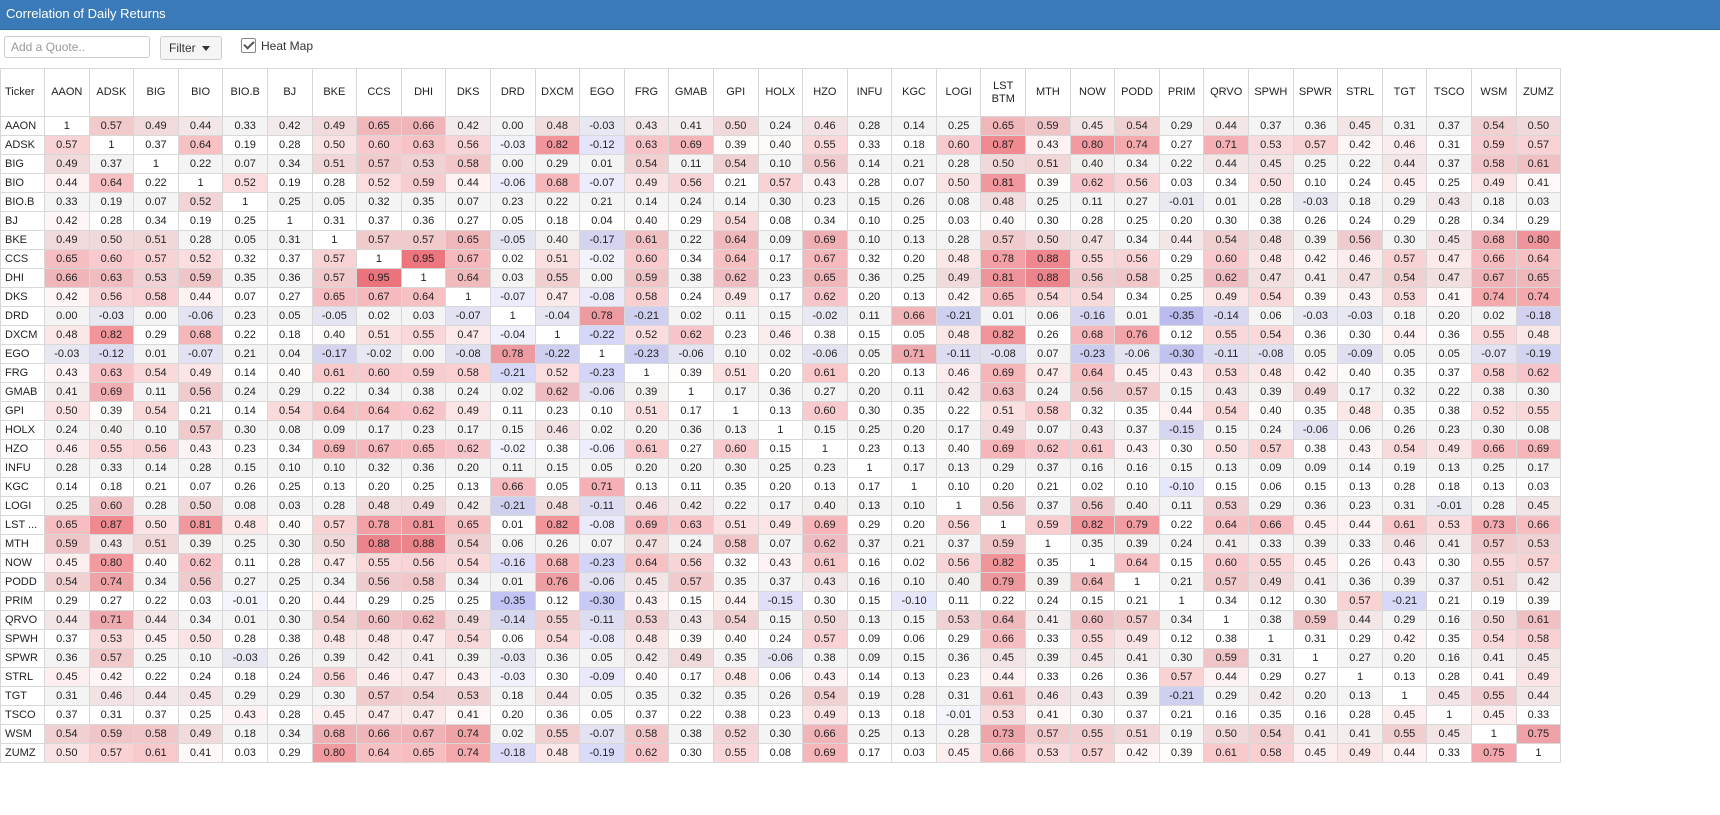  What do you see at coordinates (958, 373) in the screenshot?
I see `correlation-cell: 0.46` at bounding box center [958, 373].